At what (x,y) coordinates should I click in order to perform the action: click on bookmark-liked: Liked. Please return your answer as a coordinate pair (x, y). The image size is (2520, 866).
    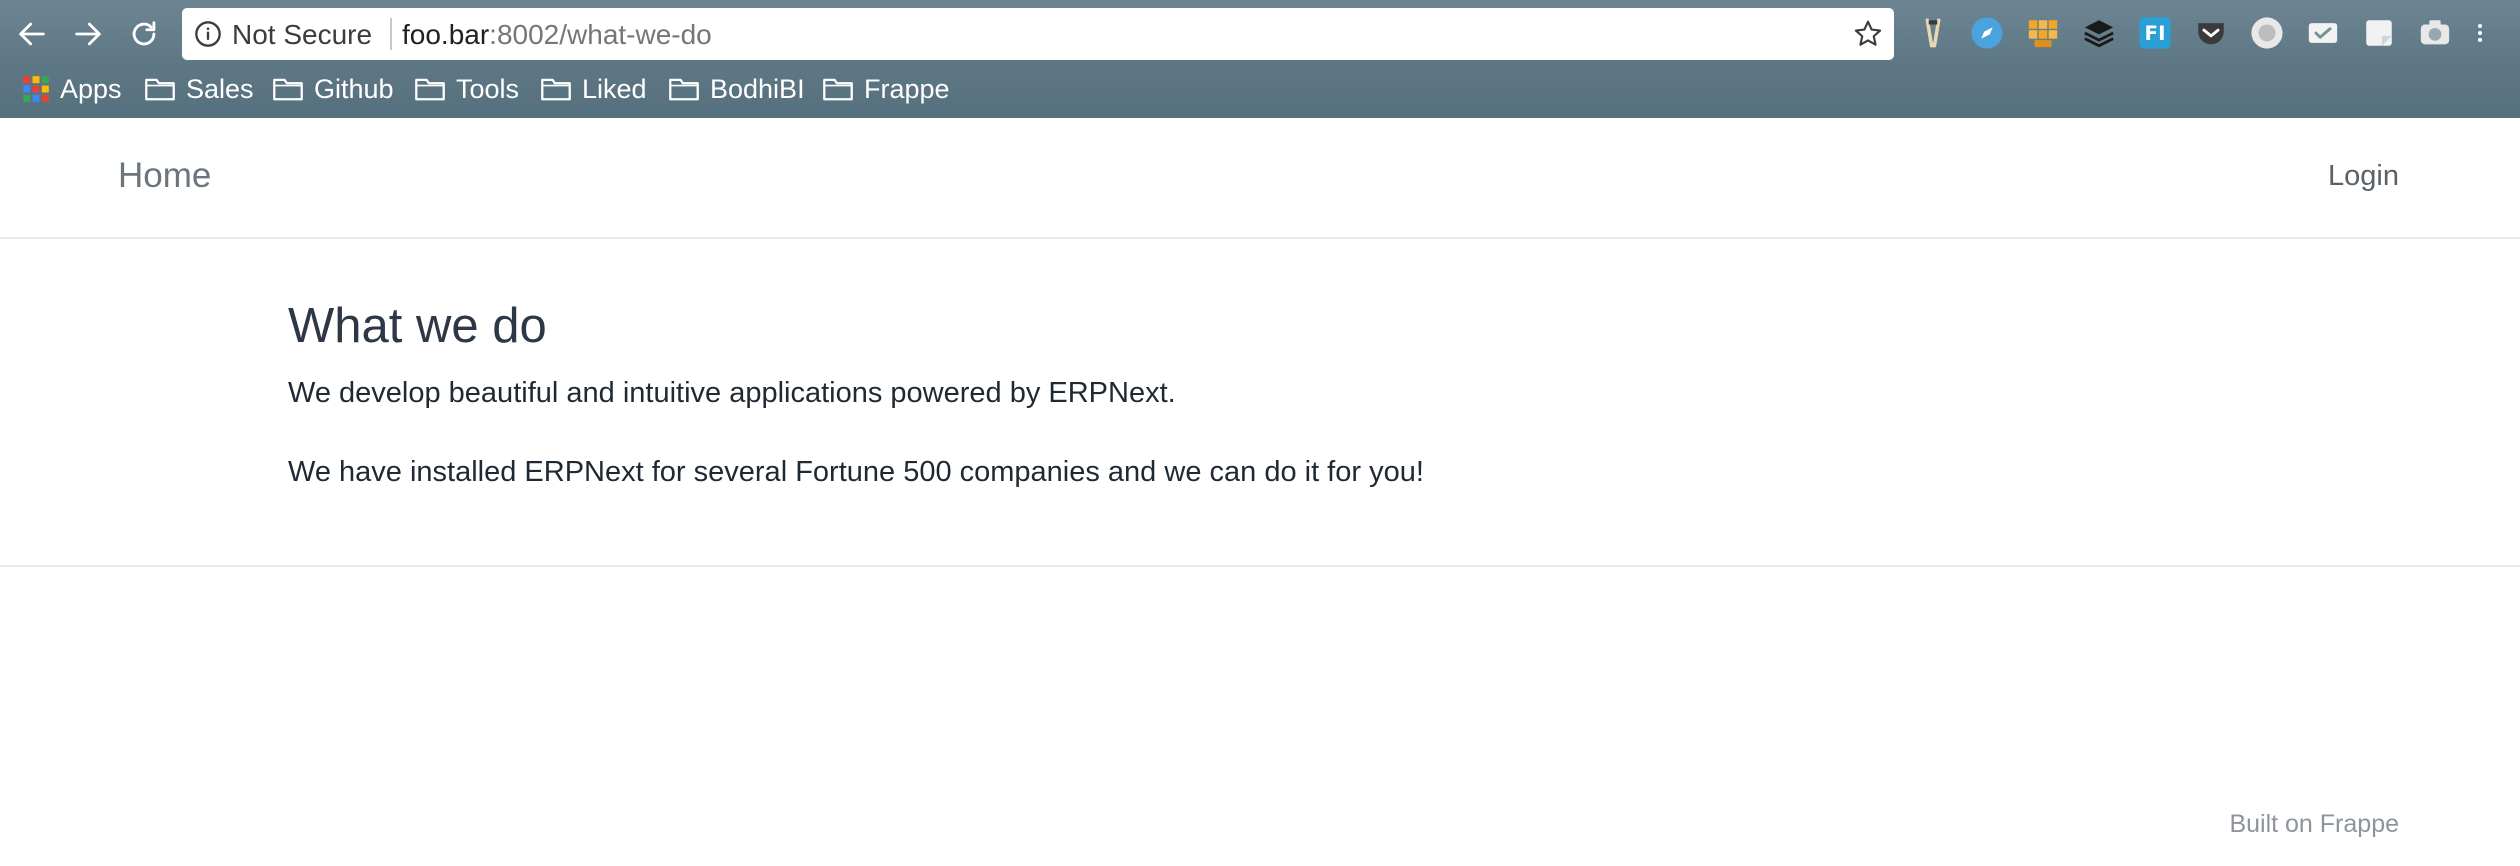
    Looking at the image, I should click on (593, 89).